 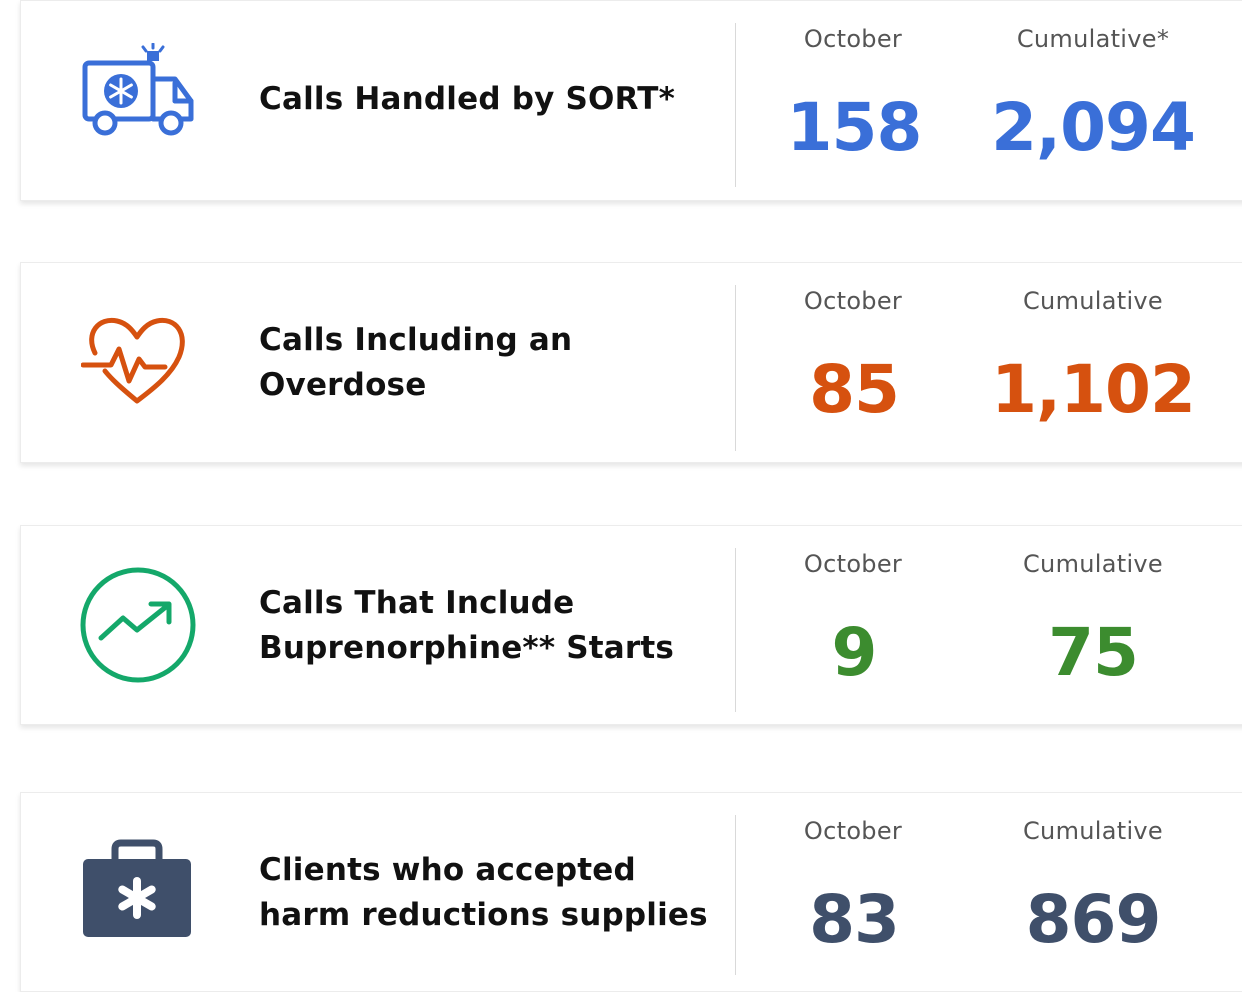 What do you see at coordinates (447, 870) in the screenshot?
I see `card-title-line1: Clients who accepted` at bounding box center [447, 870].